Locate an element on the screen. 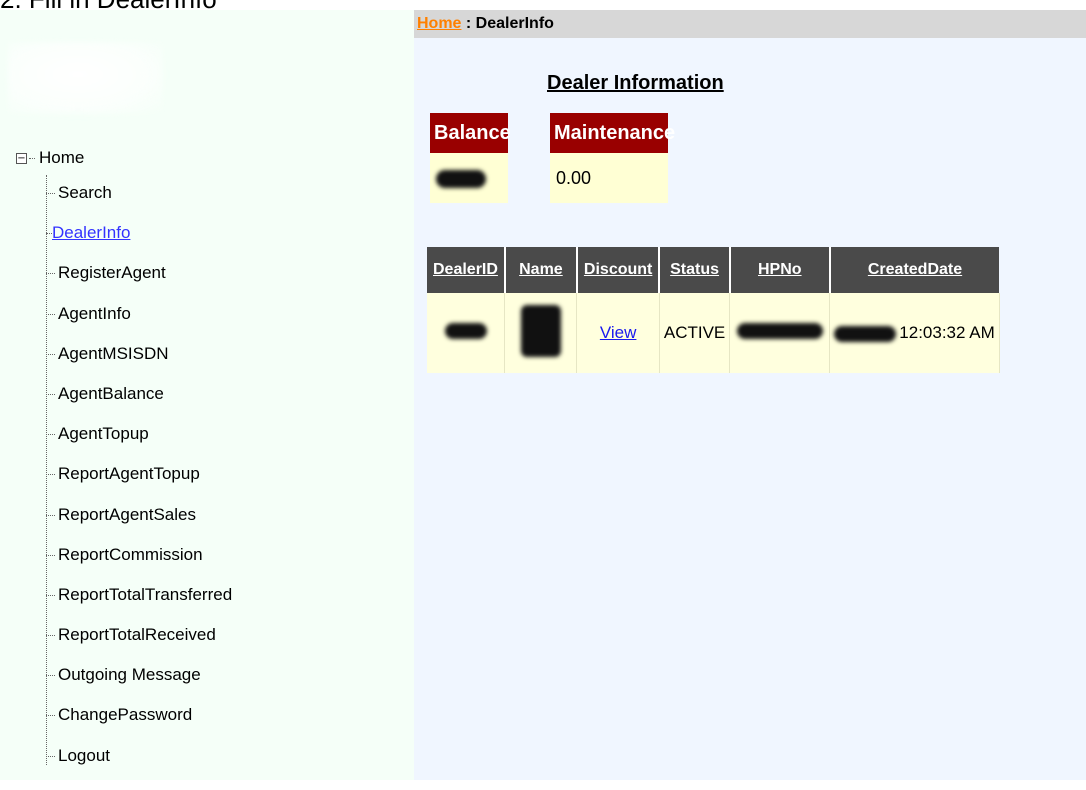 The width and height of the screenshot is (1086, 790). maintenance-header: Maintenance is located at coordinates (612, 133).